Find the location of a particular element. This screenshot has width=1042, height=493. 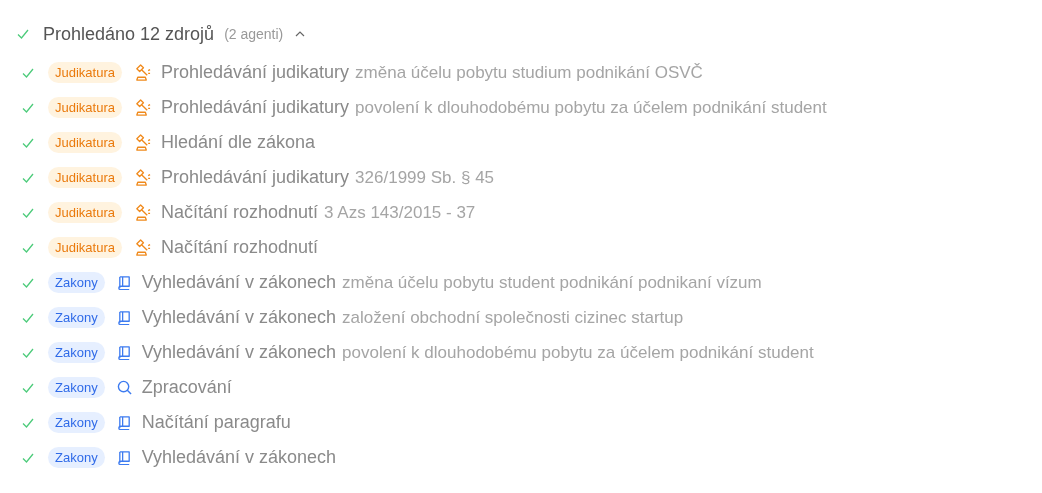

step-query: 3 Azs 143/2015 - 37 is located at coordinates (400, 212).